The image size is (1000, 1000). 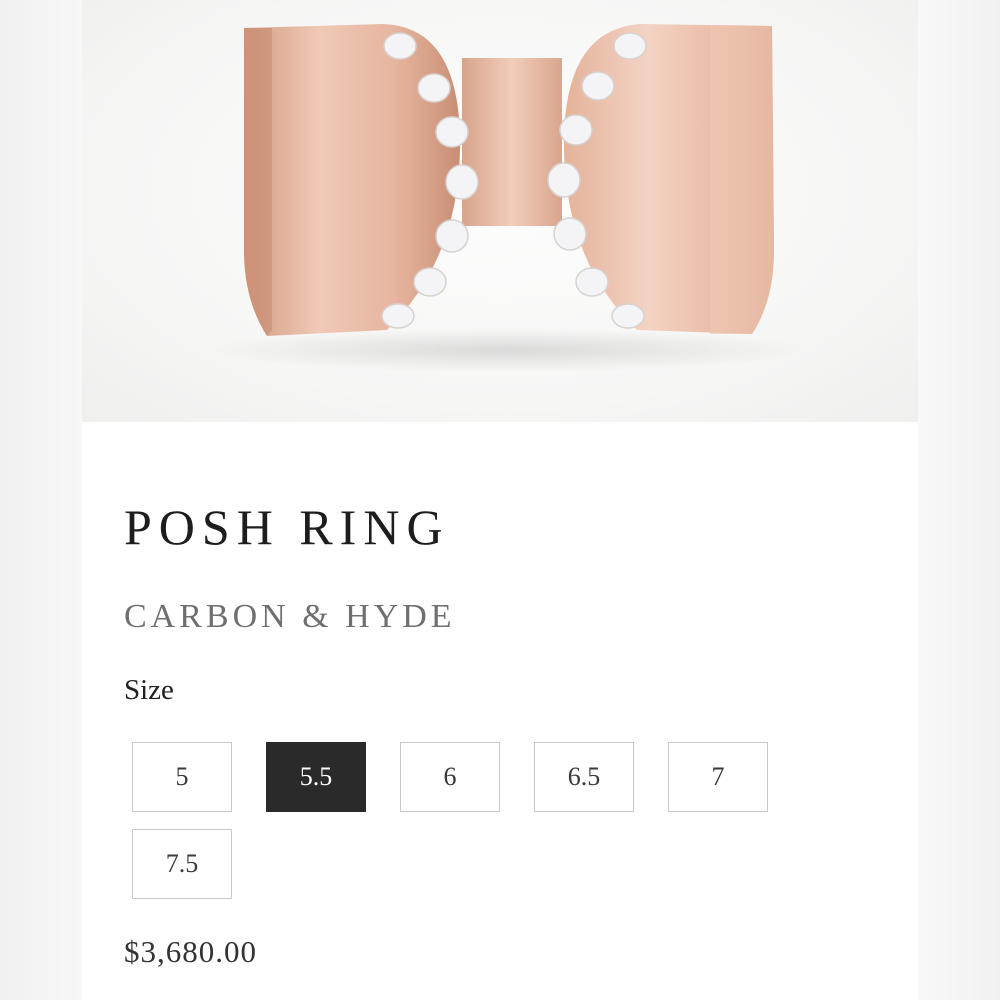 I want to click on brand-name: CARBON & HYDE, so click(x=290, y=617).